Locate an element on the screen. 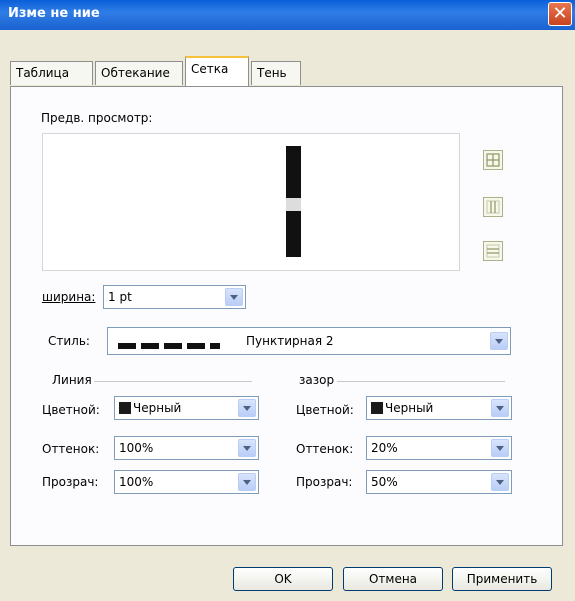 The width and height of the screenshot is (575, 601). line-tint-select: 100% is located at coordinates (186, 448).